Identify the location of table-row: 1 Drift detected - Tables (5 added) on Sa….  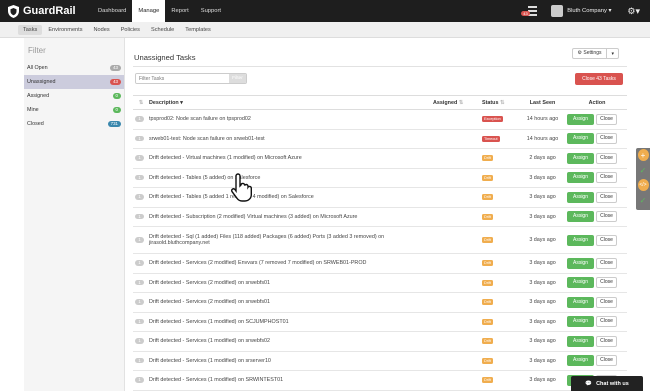
(380, 178).